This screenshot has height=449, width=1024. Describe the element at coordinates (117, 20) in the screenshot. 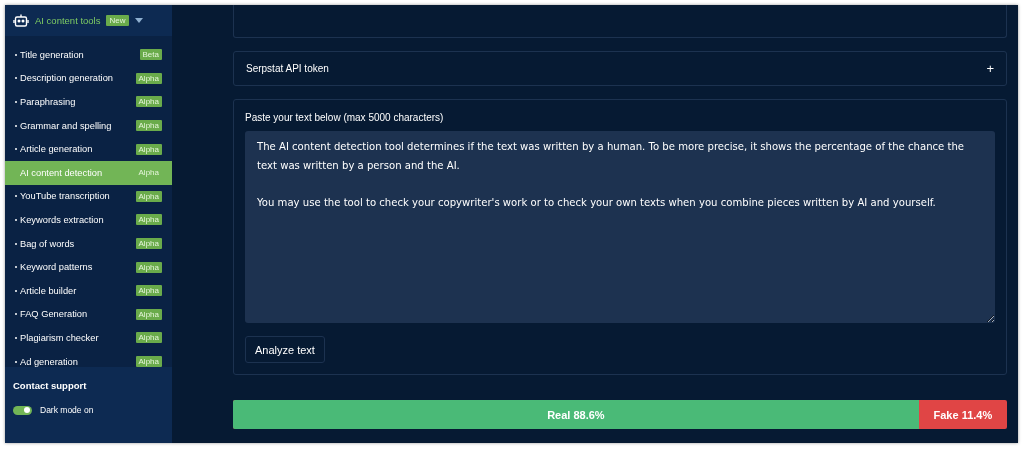

I see `new-badge: New` at that location.